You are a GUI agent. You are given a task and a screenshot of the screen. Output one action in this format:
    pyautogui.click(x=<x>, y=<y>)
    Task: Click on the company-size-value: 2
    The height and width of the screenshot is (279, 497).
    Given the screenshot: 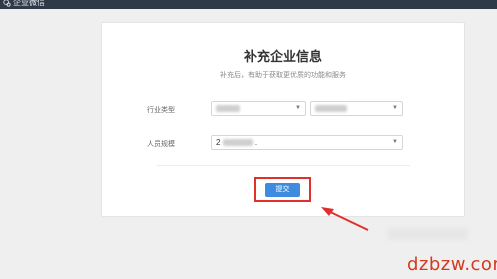 What is the action you would take?
    pyautogui.click(x=218, y=142)
    